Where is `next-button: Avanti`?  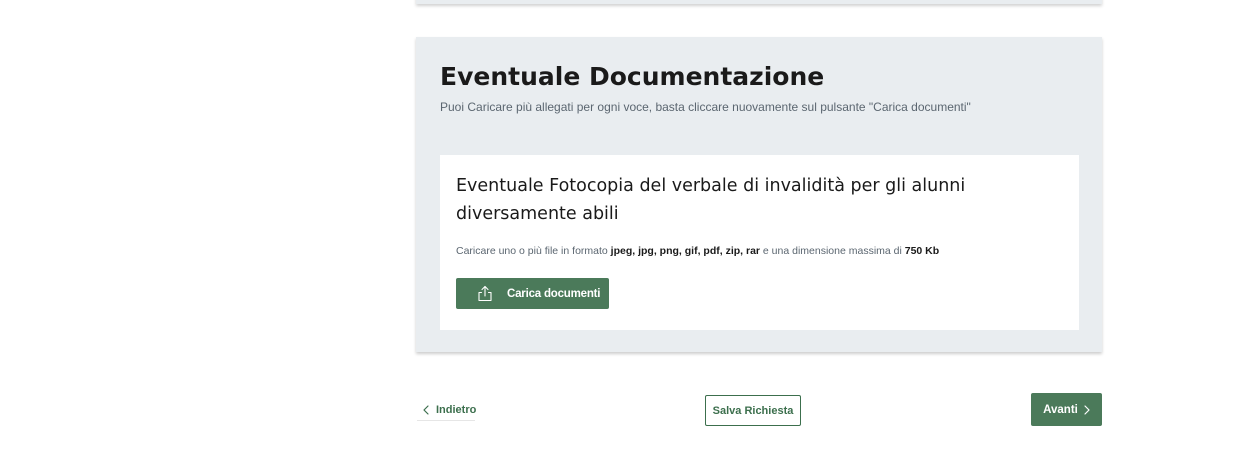
next-button: Avanti is located at coordinates (1066, 409).